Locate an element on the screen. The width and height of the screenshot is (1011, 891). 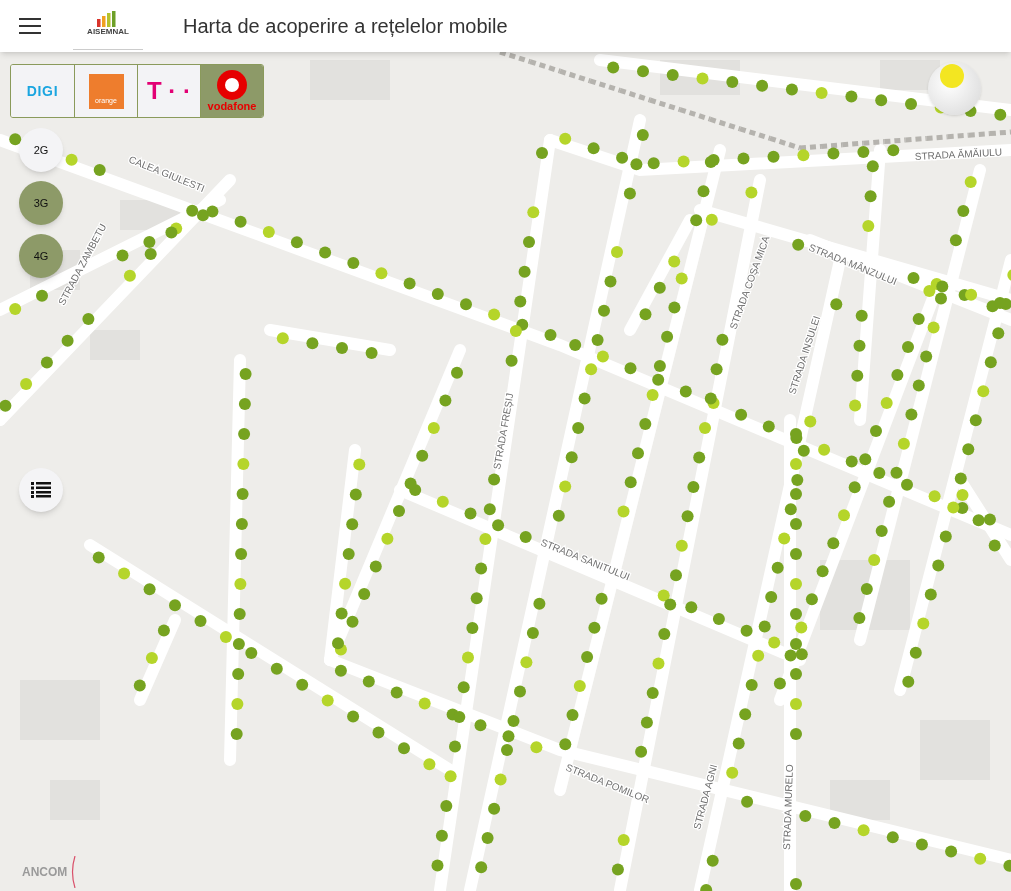
operator-tab: DIGI is located at coordinates (42, 91).